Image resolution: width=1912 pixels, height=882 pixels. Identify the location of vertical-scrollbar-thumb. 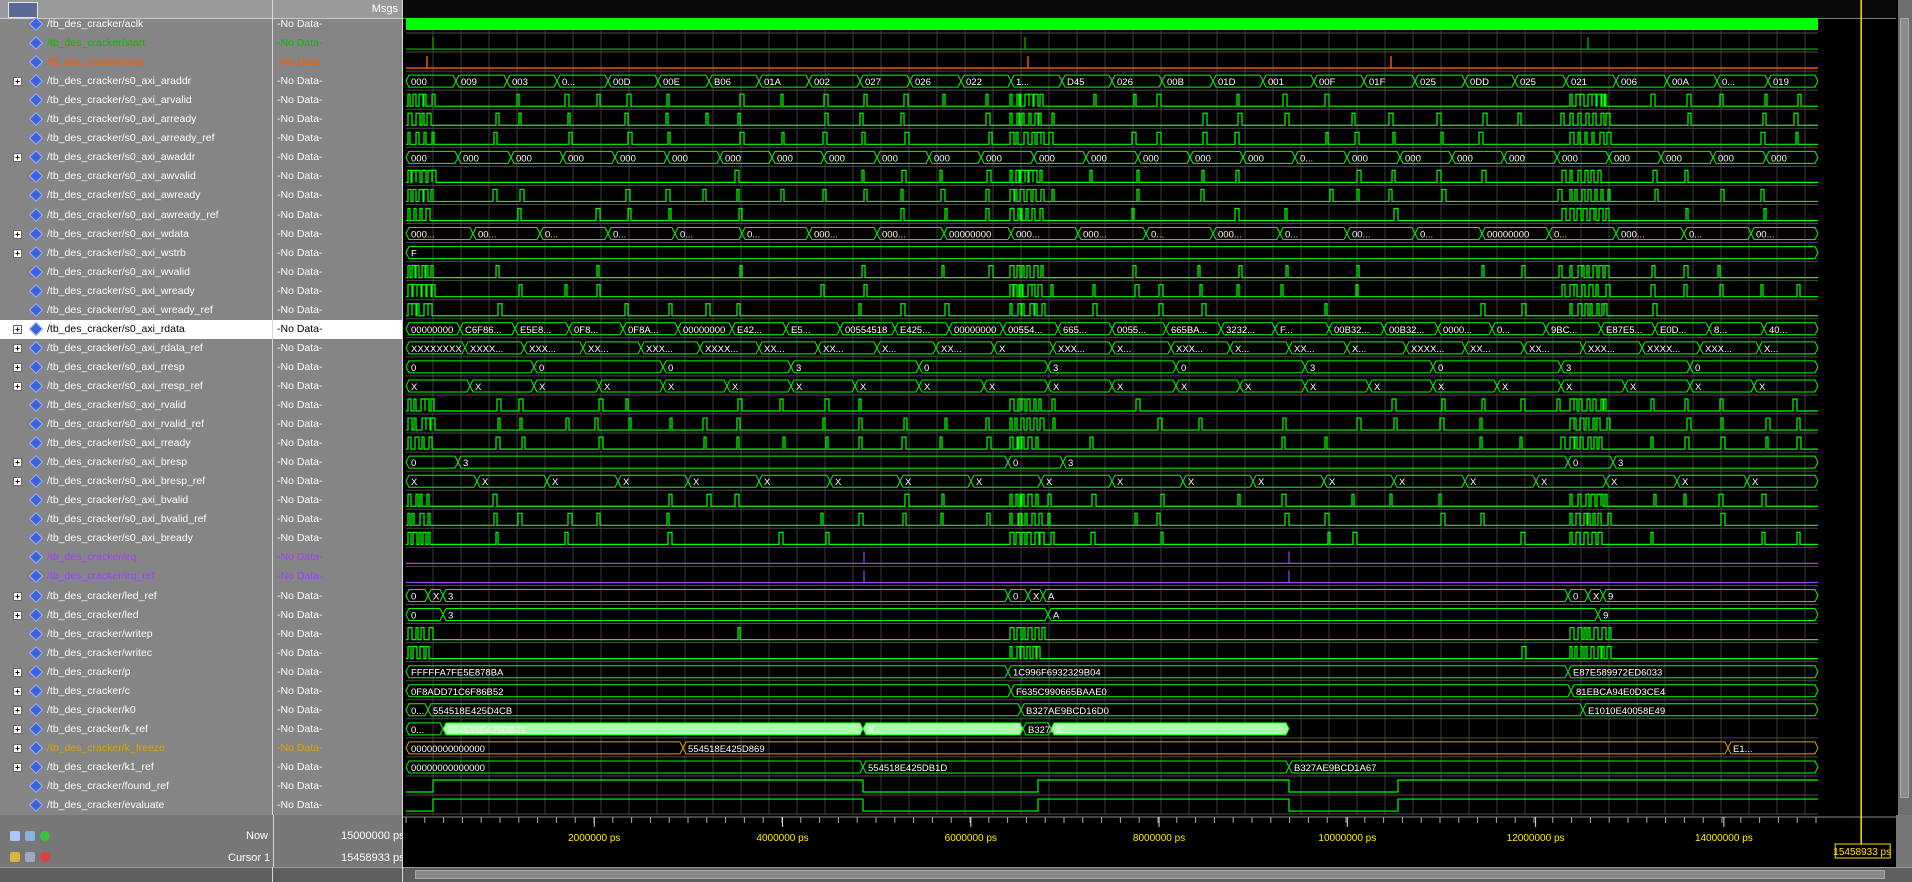
(1904, 408).